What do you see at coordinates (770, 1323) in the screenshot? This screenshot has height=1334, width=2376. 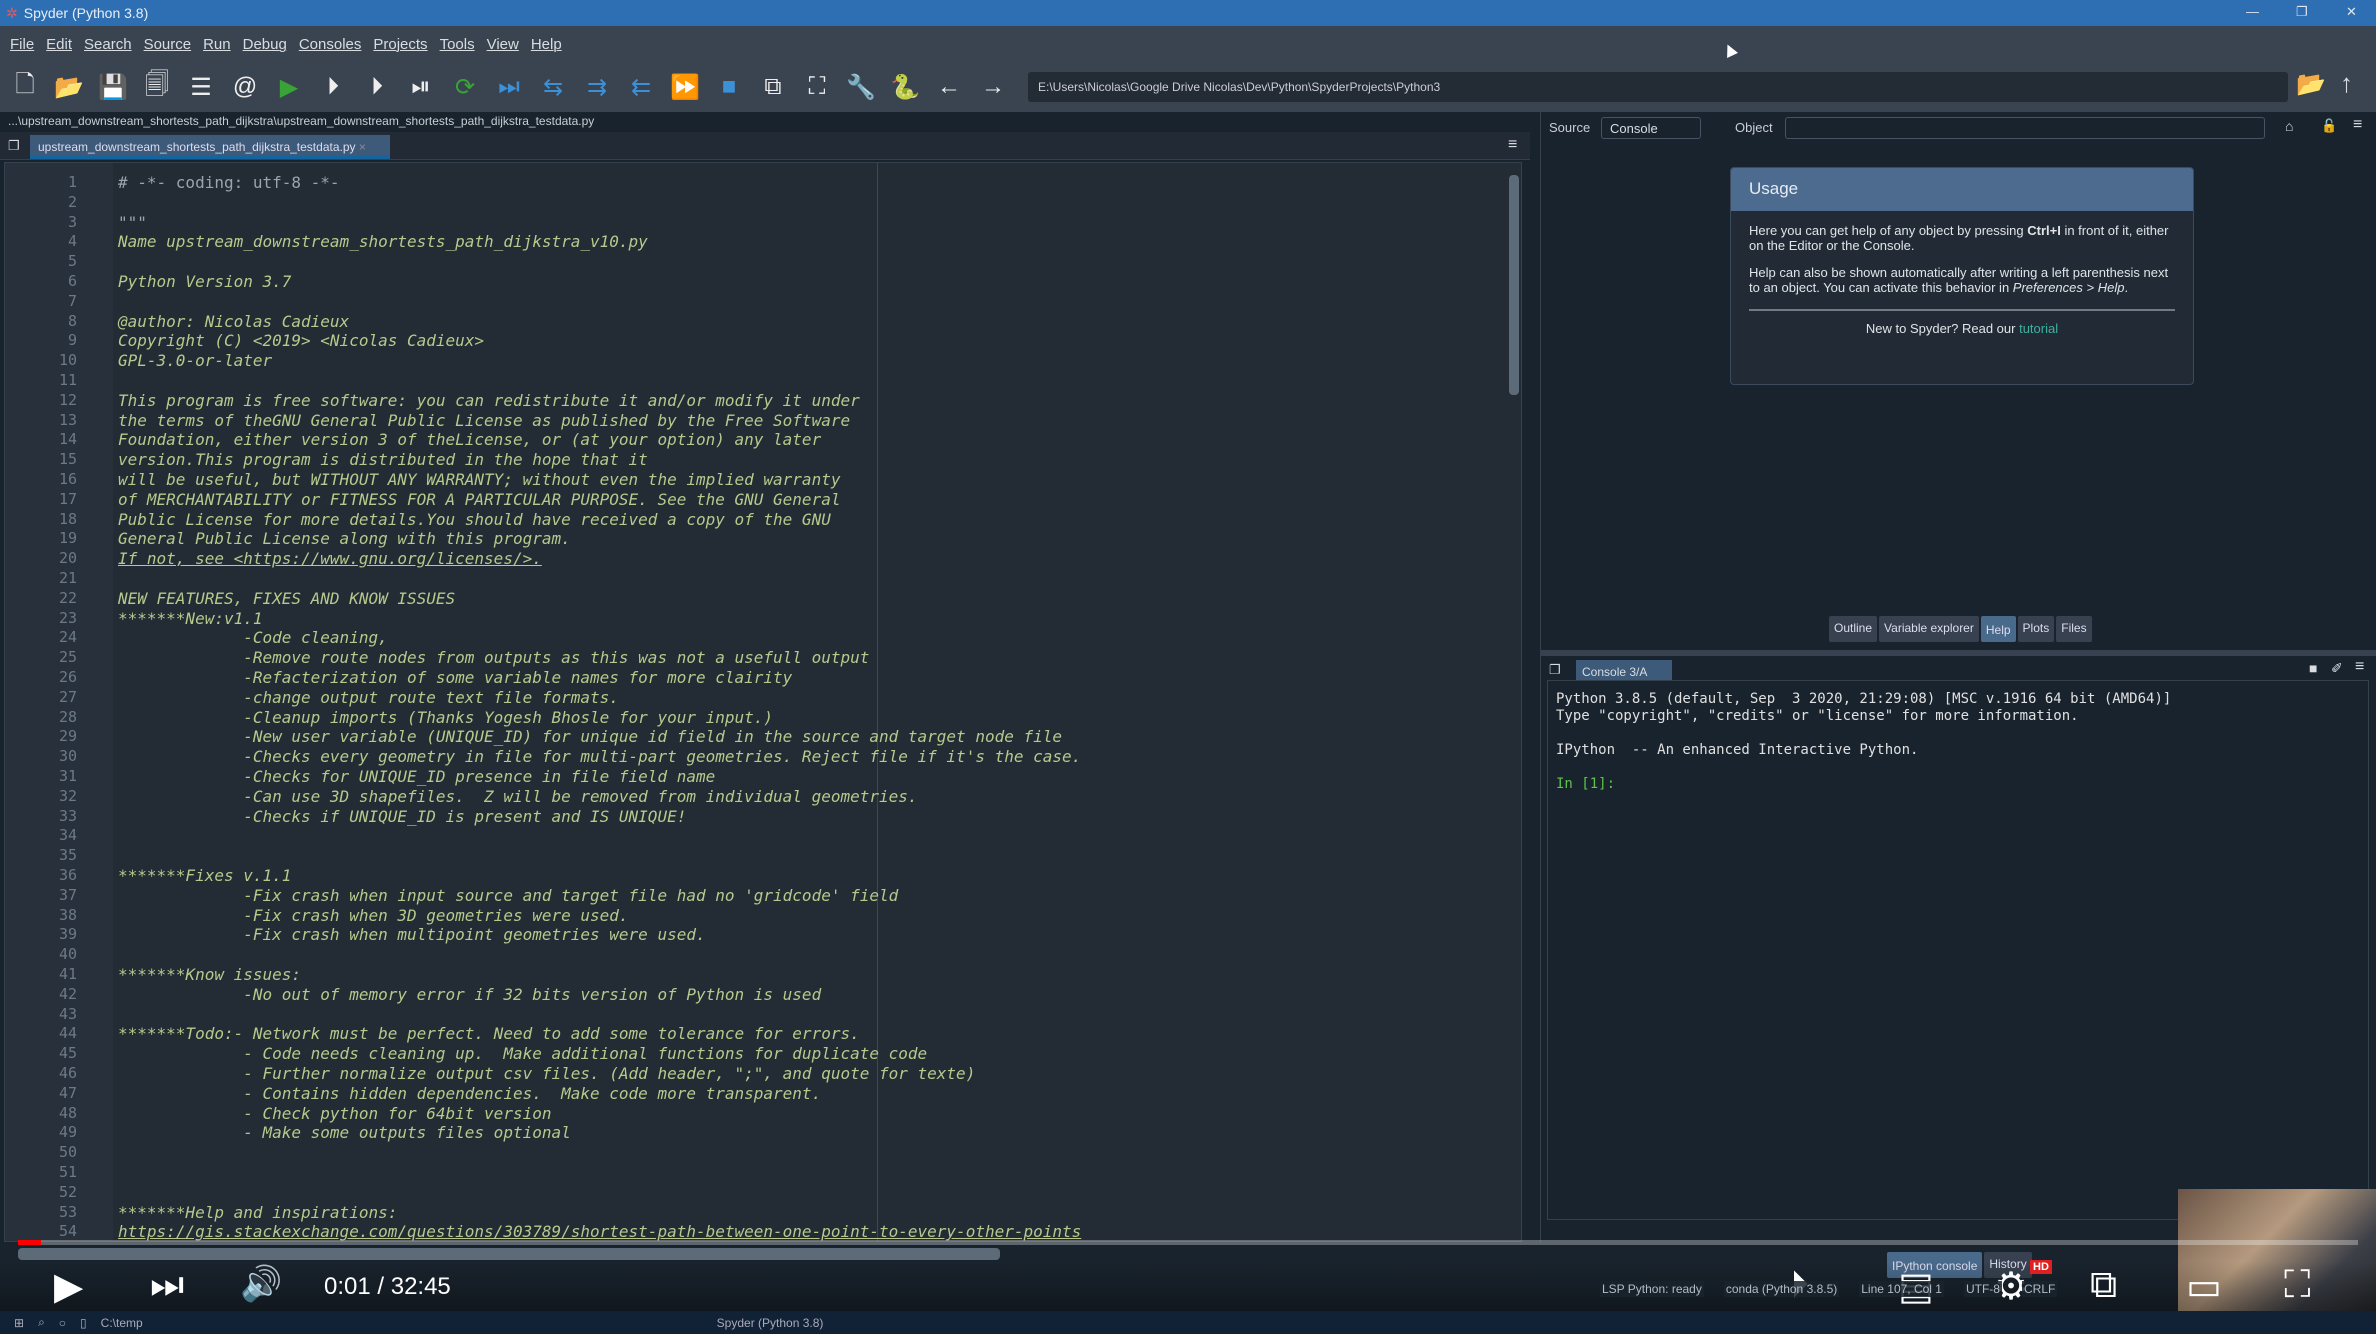 I see `taskbar-spyder: Spyder (Python 3.8)` at bounding box center [770, 1323].